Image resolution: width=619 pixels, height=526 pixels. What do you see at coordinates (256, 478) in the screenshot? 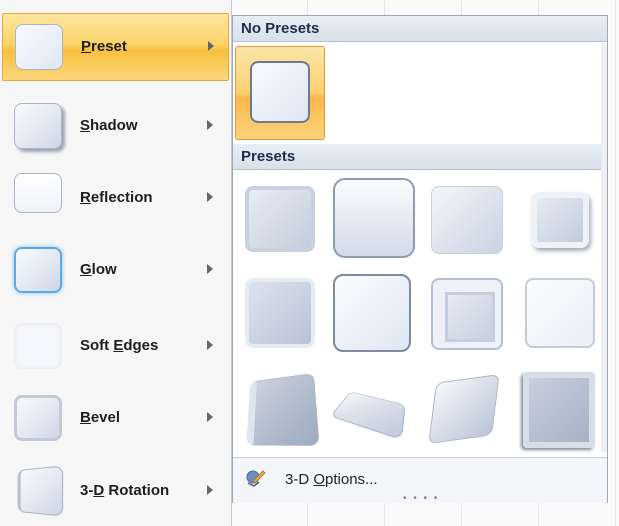
I see `3d-options-icon` at bounding box center [256, 478].